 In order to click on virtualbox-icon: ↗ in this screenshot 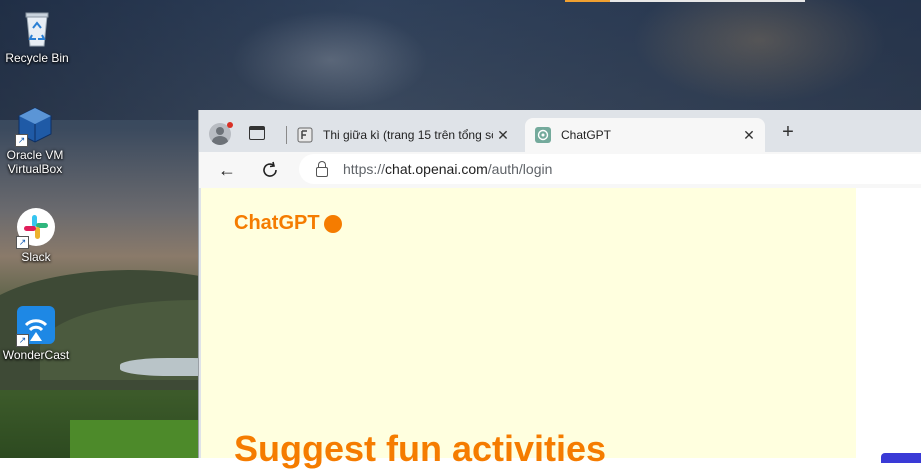, I will do `click(35, 126)`.